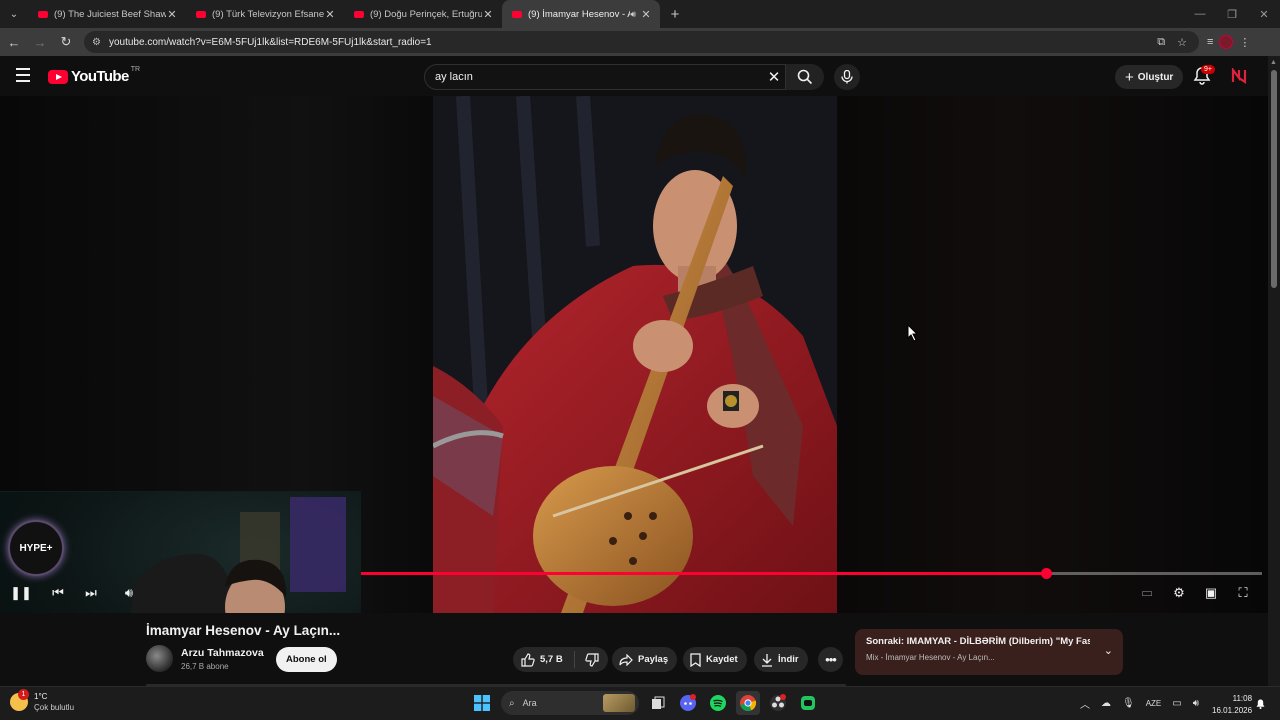 The image size is (1280, 720). I want to click on subscribe-button: Abone ol, so click(306, 659).